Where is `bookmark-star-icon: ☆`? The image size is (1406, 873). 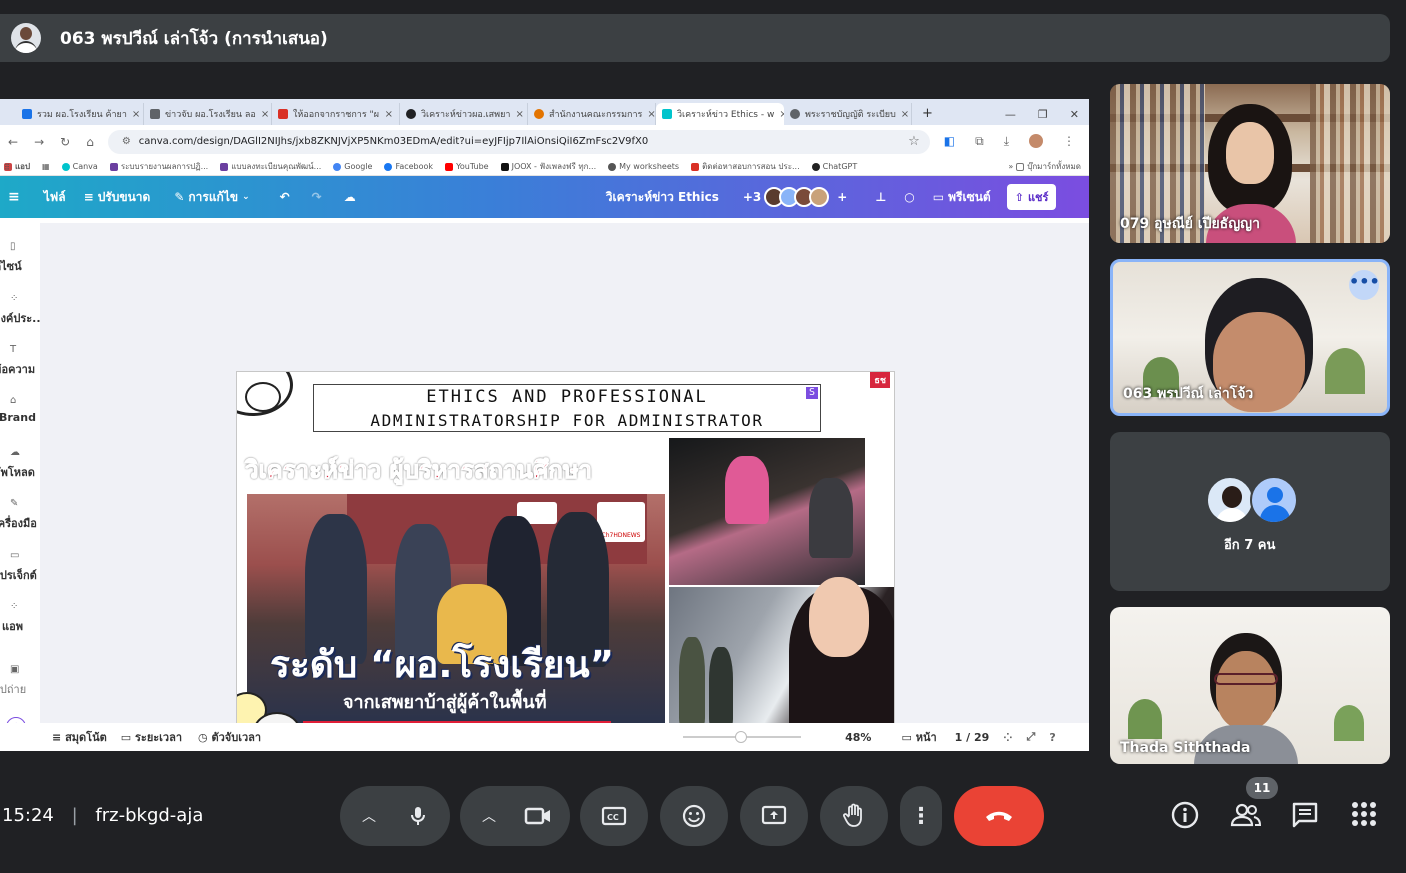 bookmark-star-icon: ☆ is located at coordinates (914, 141).